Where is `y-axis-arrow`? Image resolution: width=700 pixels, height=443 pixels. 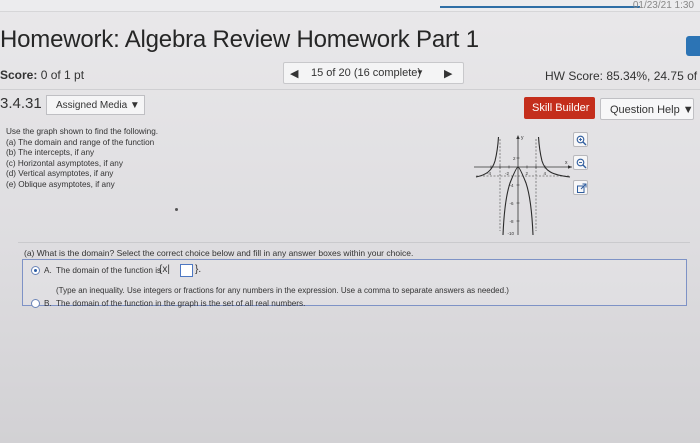
y-axis-arrow is located at coordinates (518, 137).